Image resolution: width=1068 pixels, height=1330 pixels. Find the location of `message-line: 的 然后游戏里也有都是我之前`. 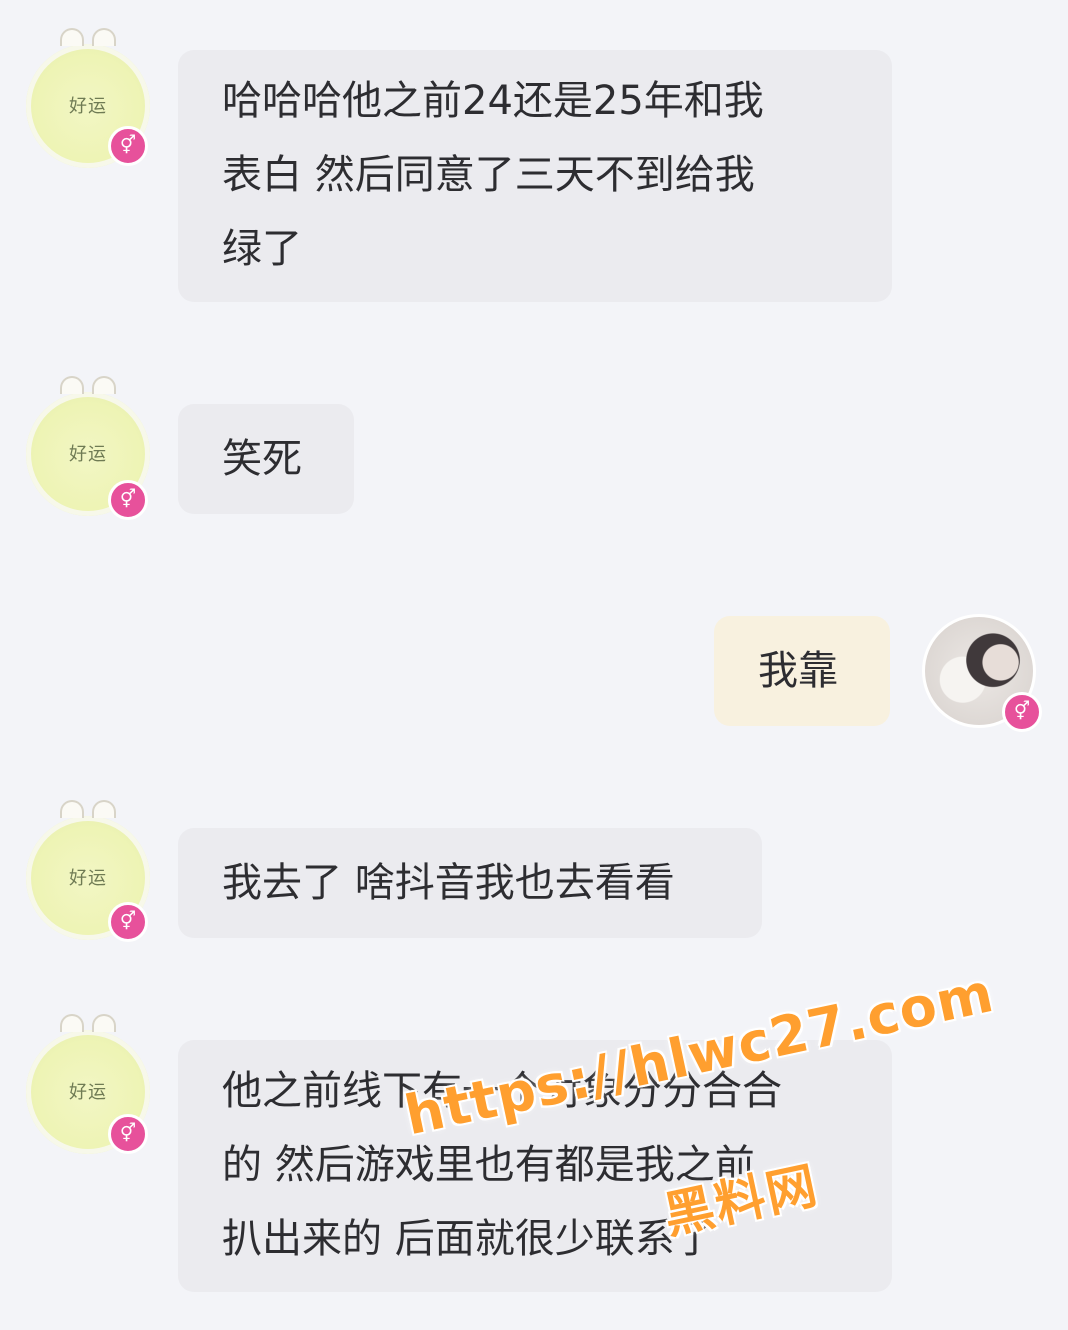

message-line: 的 然后游戏里也有都是我之前 is located at coordinates (488, 1165).